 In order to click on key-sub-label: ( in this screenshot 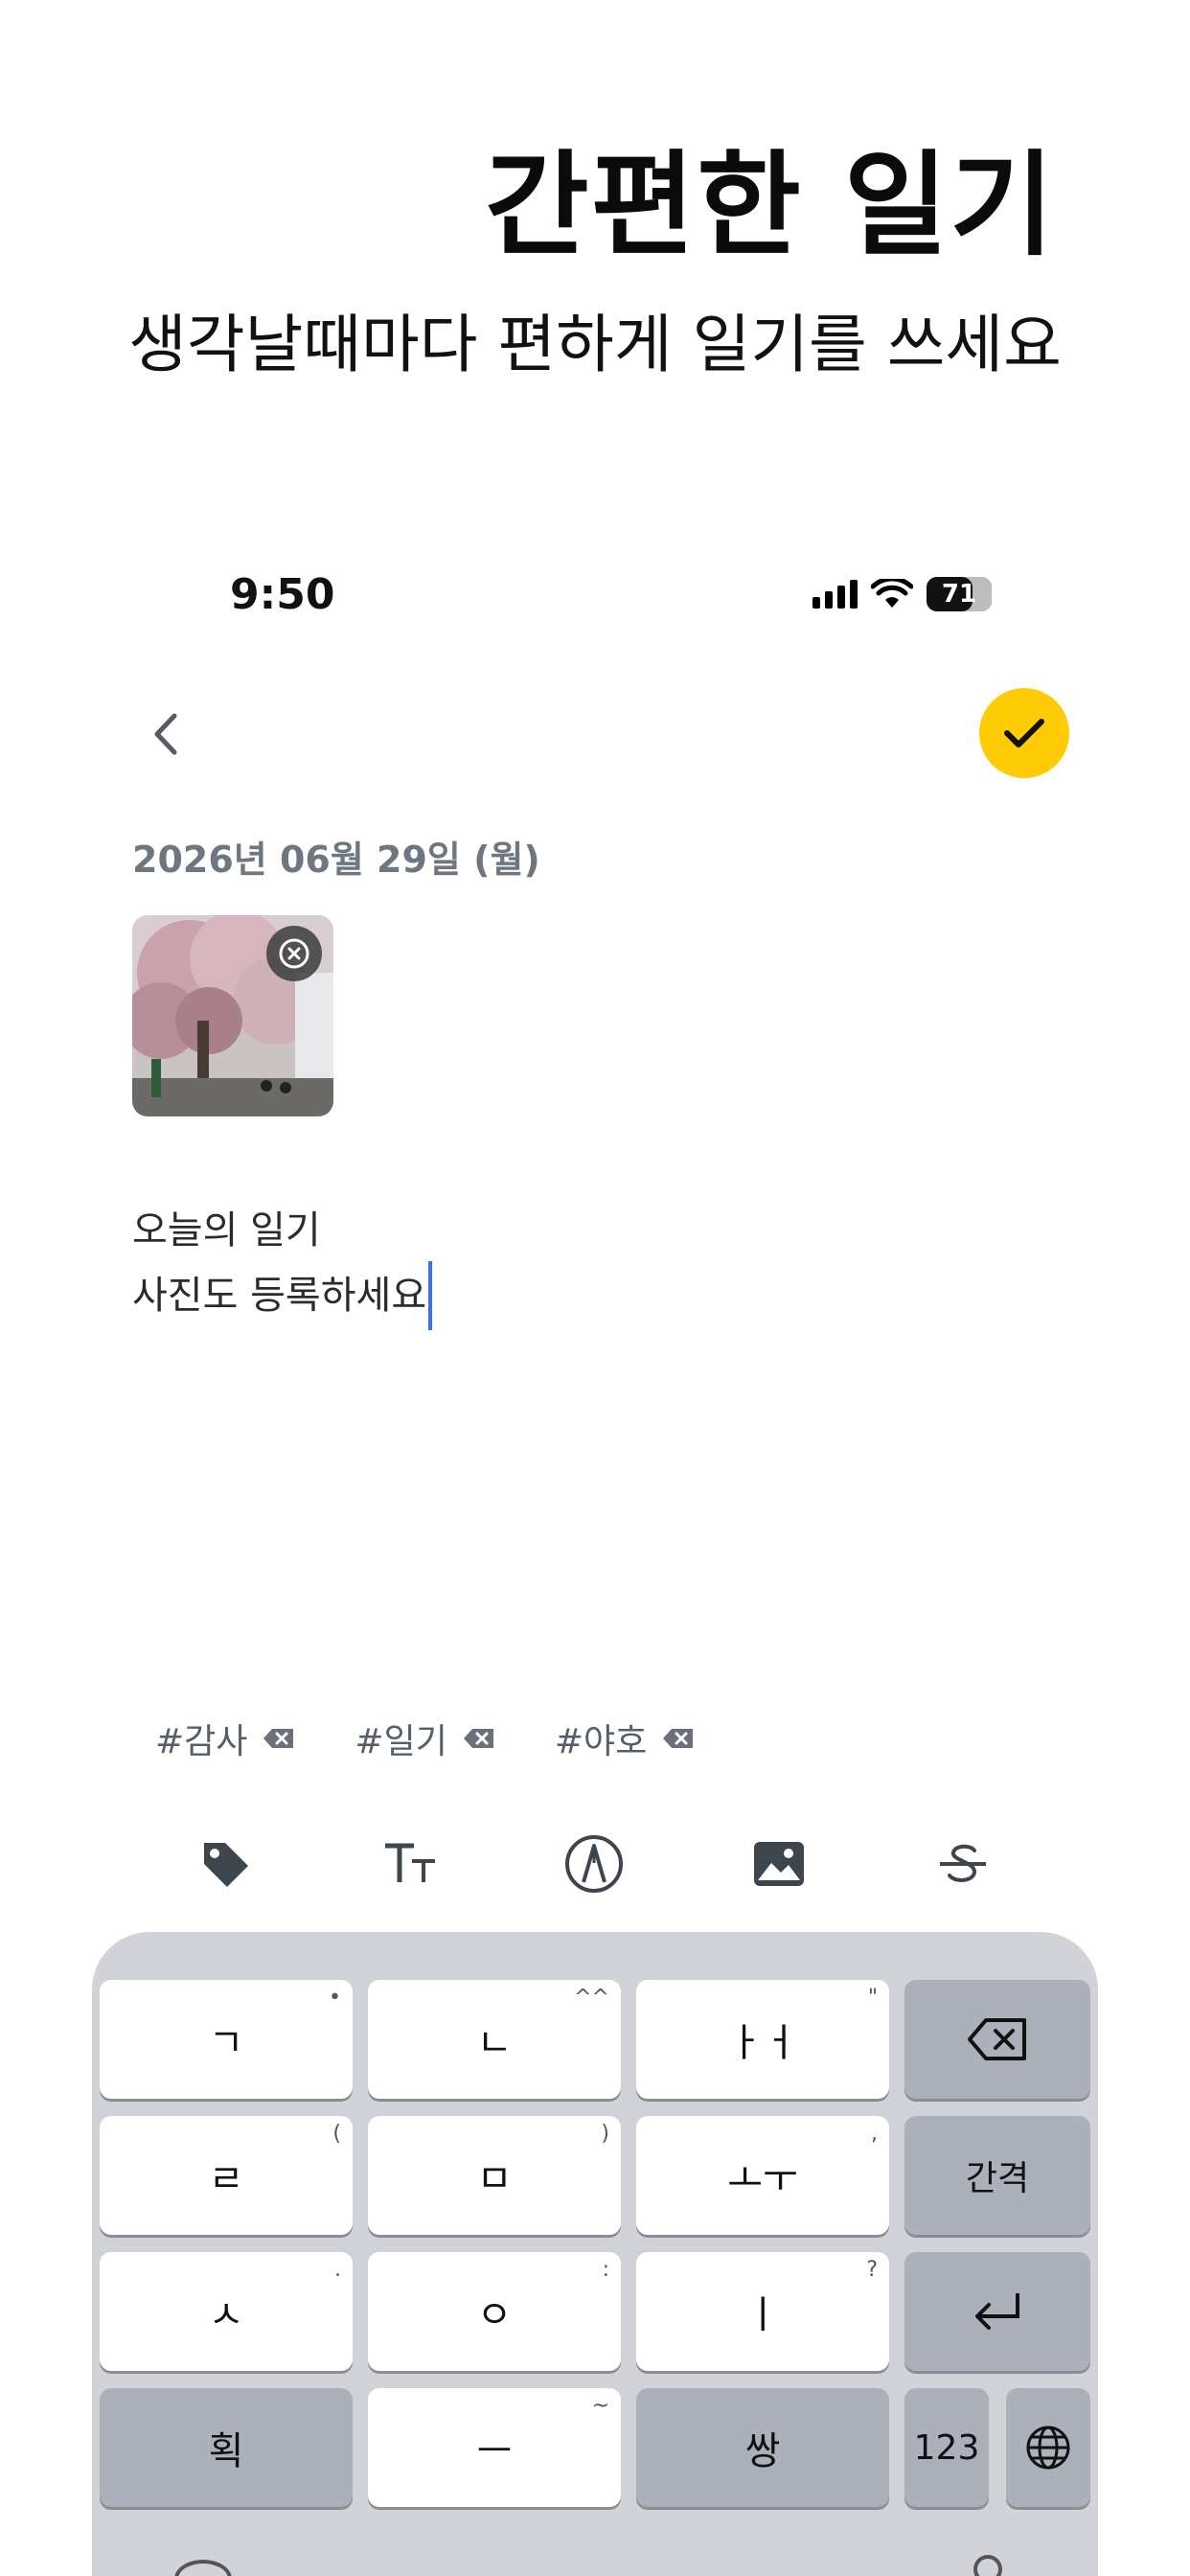, I will do `click(336, 2134)`.